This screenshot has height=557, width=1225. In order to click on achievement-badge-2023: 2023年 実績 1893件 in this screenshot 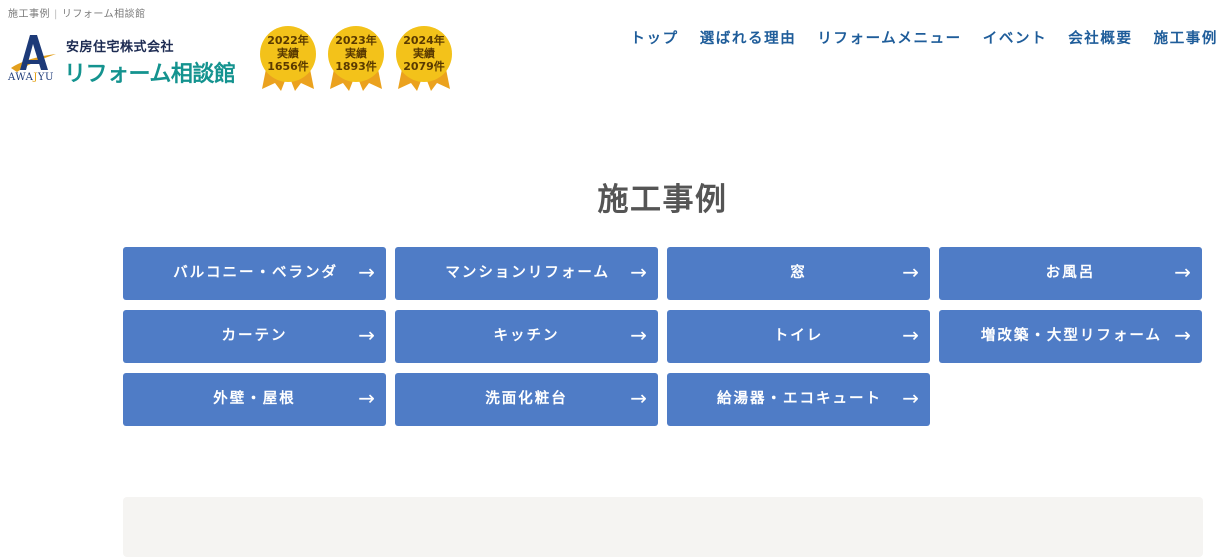, I will do `click(356, 59)`.